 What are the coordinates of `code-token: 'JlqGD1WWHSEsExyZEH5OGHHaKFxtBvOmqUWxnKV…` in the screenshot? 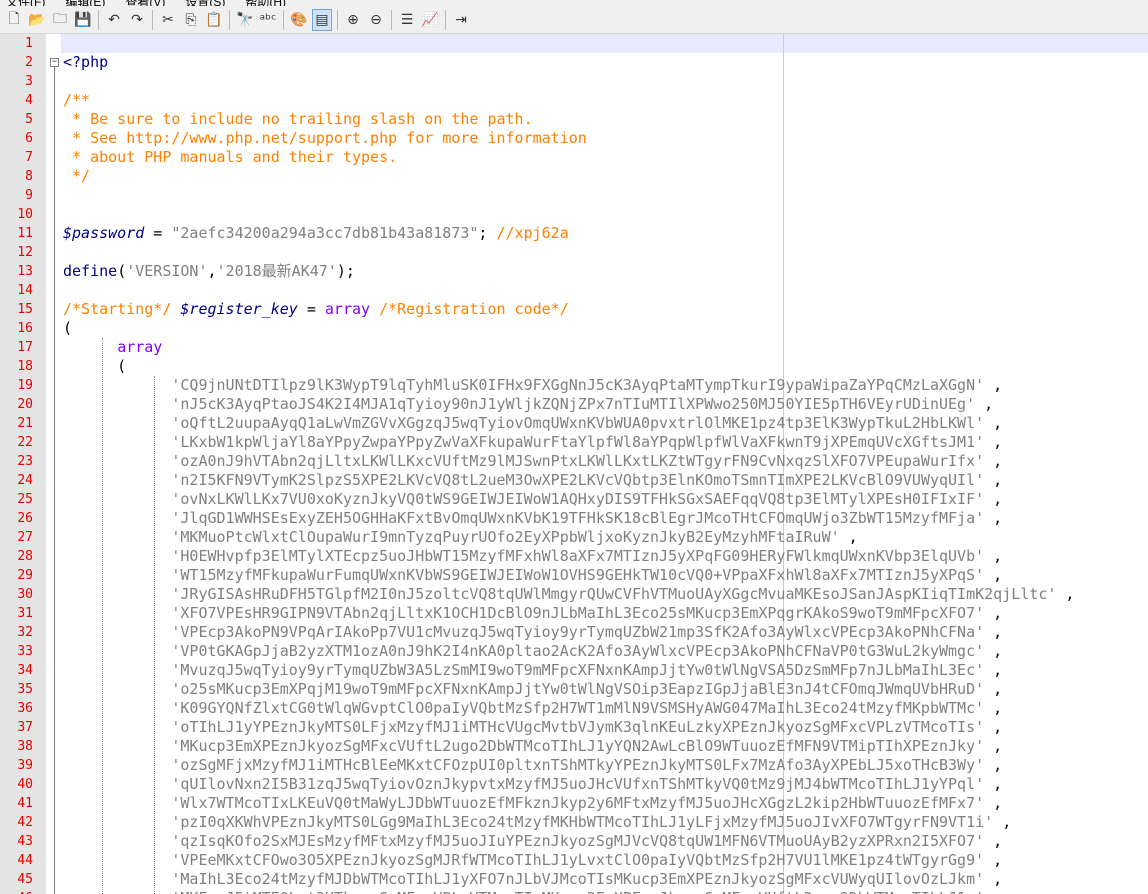 It's located at (578, 518).